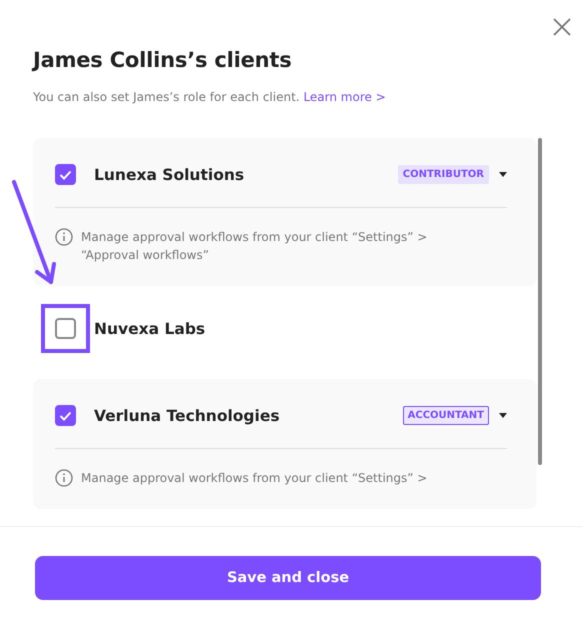 The image size is (583, 620). I want to click on learn-more-link: Learn more >, so click(344, 97).